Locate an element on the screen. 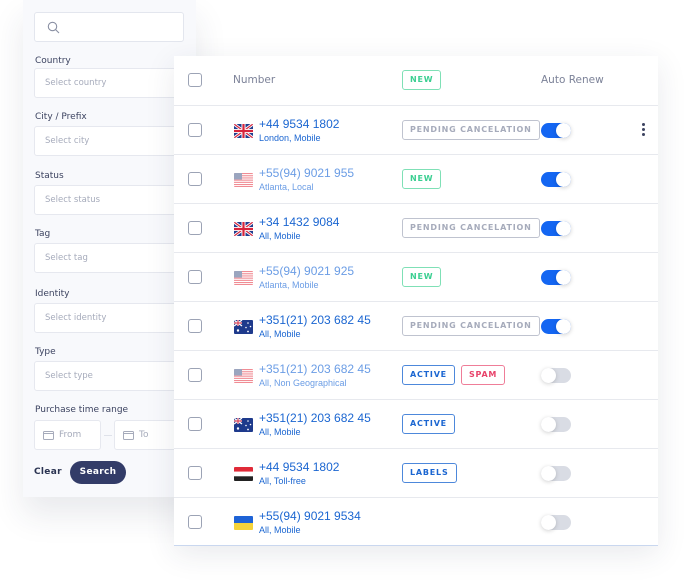  table-row: +351(21) 203 682 45 All, Mobile ACTIVE is located at coordinates (416, 423).